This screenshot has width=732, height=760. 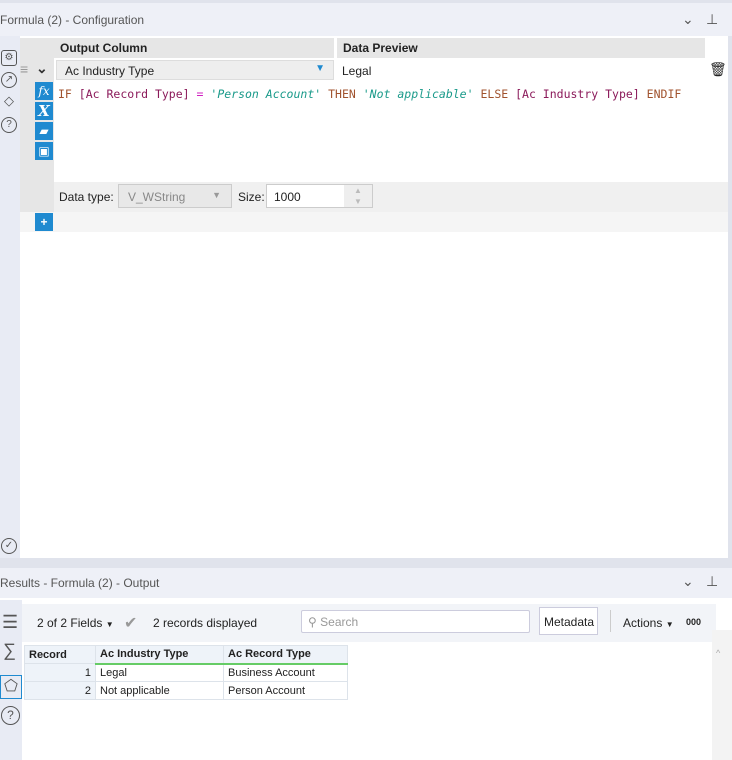 What do you see at coordinates (10, 297) in the screenshot?
I see `config-side-strip: ⚙ ↗ ◇ ? ✓` at bounding box center [10, 297].